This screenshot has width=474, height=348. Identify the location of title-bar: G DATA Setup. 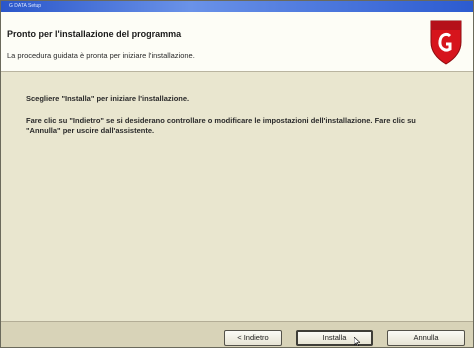
(237, 6).